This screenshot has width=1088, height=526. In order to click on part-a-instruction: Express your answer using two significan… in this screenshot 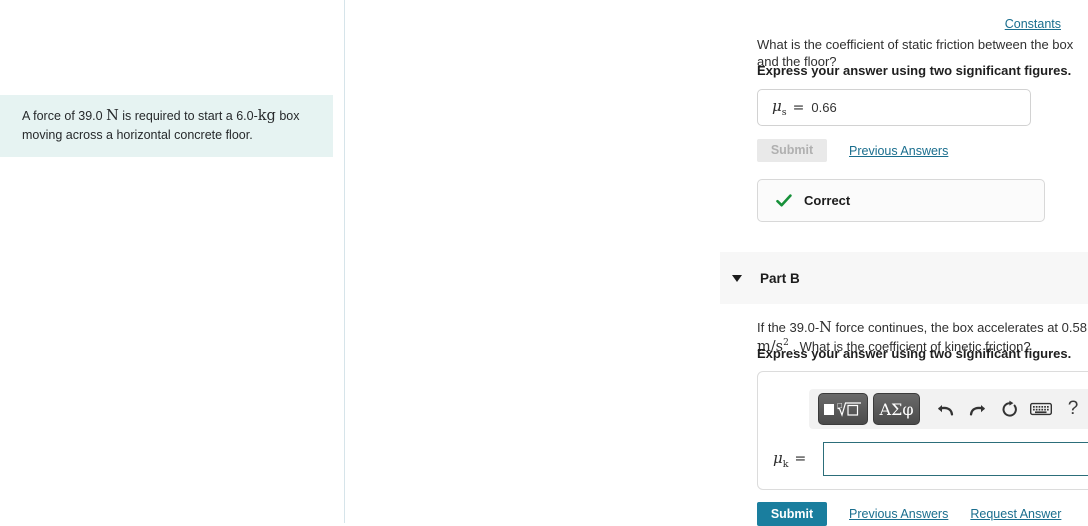, I will do `click(914, 70)`.